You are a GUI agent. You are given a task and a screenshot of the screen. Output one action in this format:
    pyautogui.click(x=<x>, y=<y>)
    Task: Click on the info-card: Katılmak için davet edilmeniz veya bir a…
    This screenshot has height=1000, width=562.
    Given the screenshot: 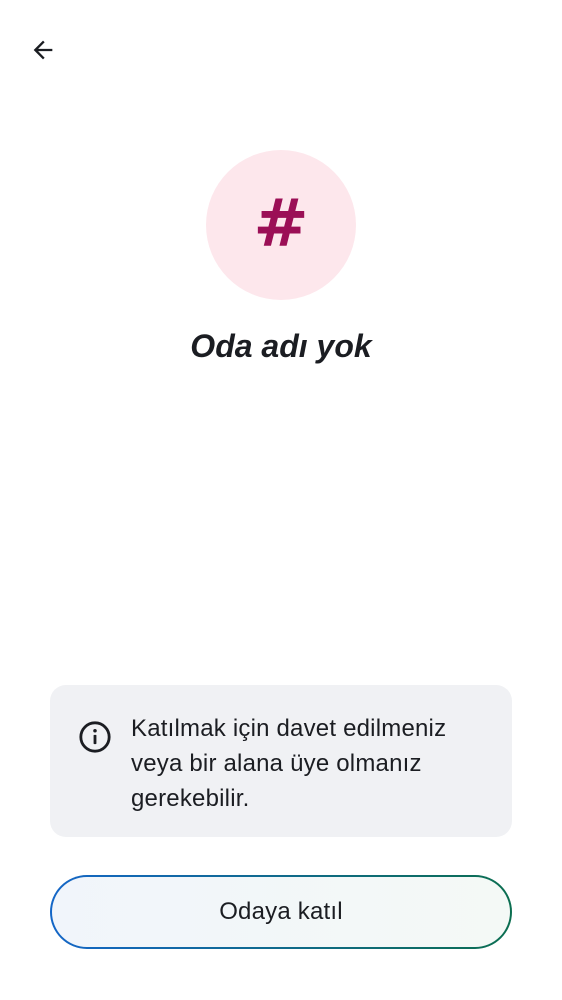 What is the action you would take?
    pyautogui.click(x=281, y=761)
    